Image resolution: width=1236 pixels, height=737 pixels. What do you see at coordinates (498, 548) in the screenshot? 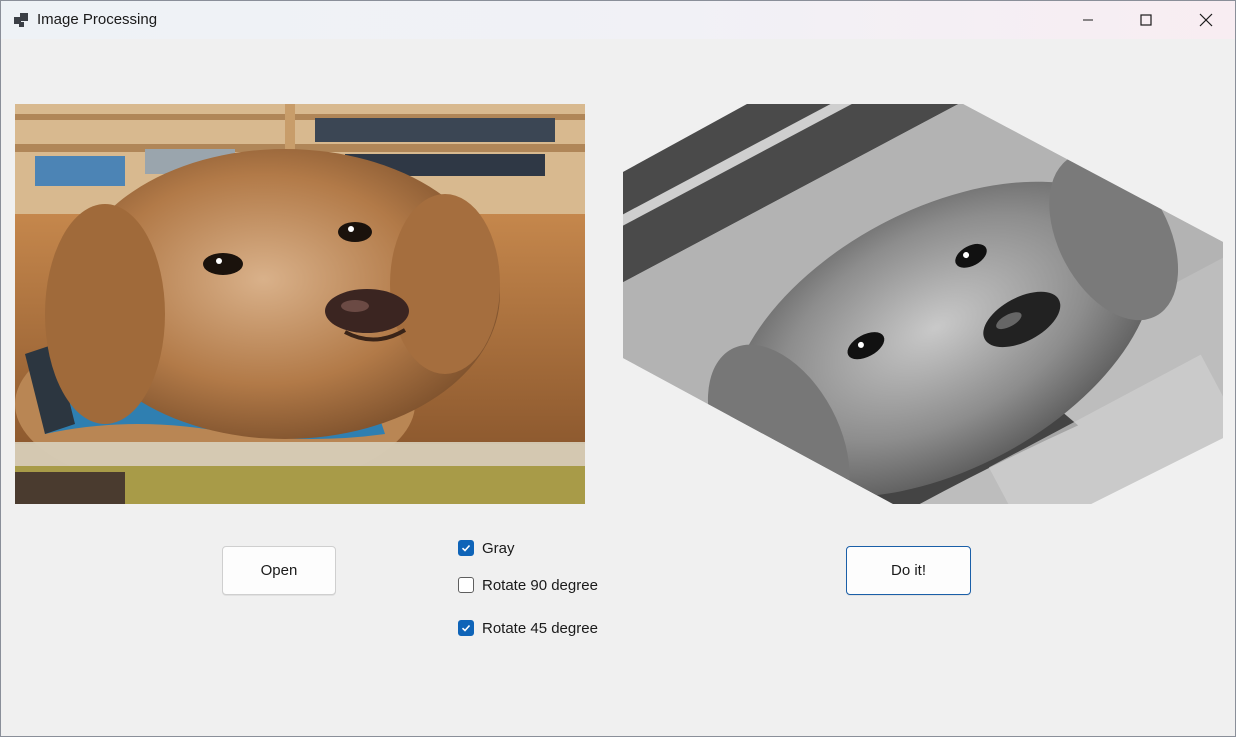
I see `gray-label: Gray` at bounding box center [498, 548].